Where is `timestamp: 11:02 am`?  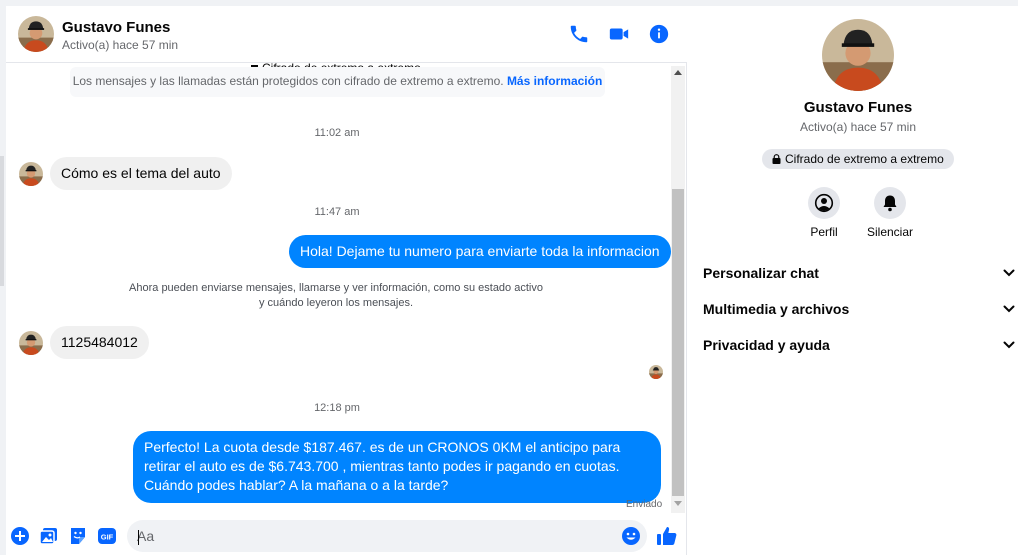 timestamp: 11:02 am is located at coordinates (337, 133).